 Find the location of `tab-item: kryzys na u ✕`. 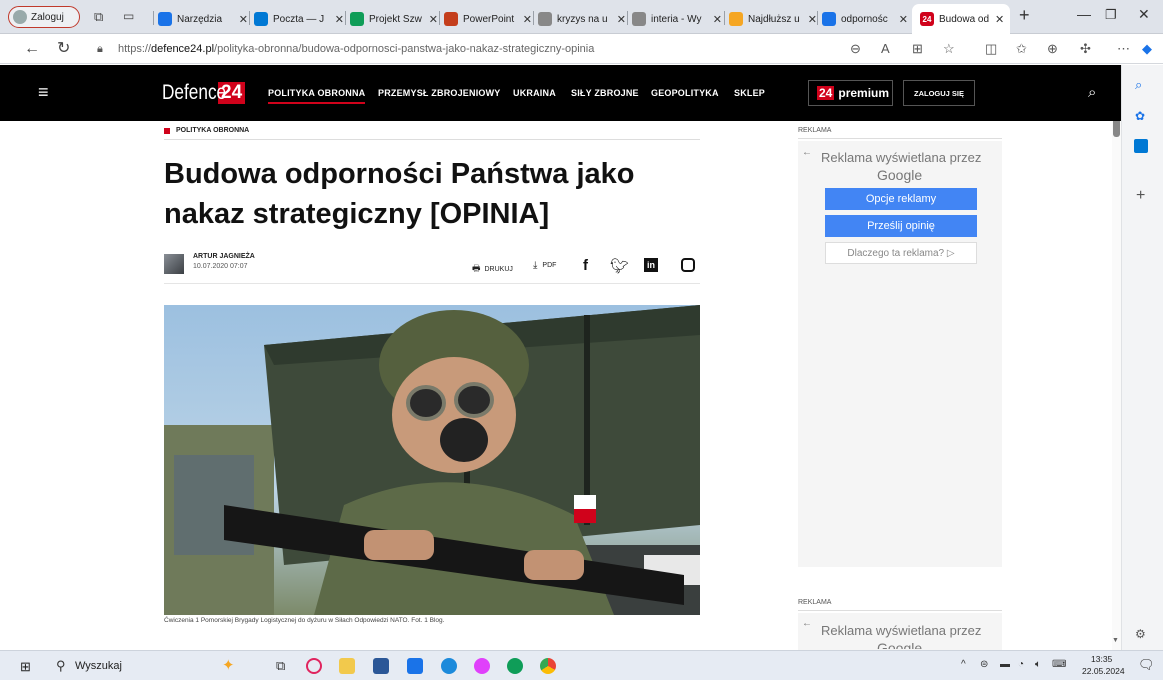

tab-item: kryzys na u ✕ is located at coordinates (582, 19).